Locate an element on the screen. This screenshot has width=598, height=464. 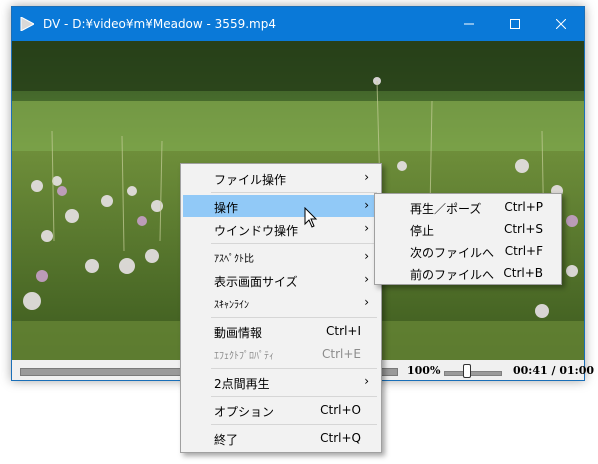
menu-item-label: 終了 is located at coordinates (226, 440).